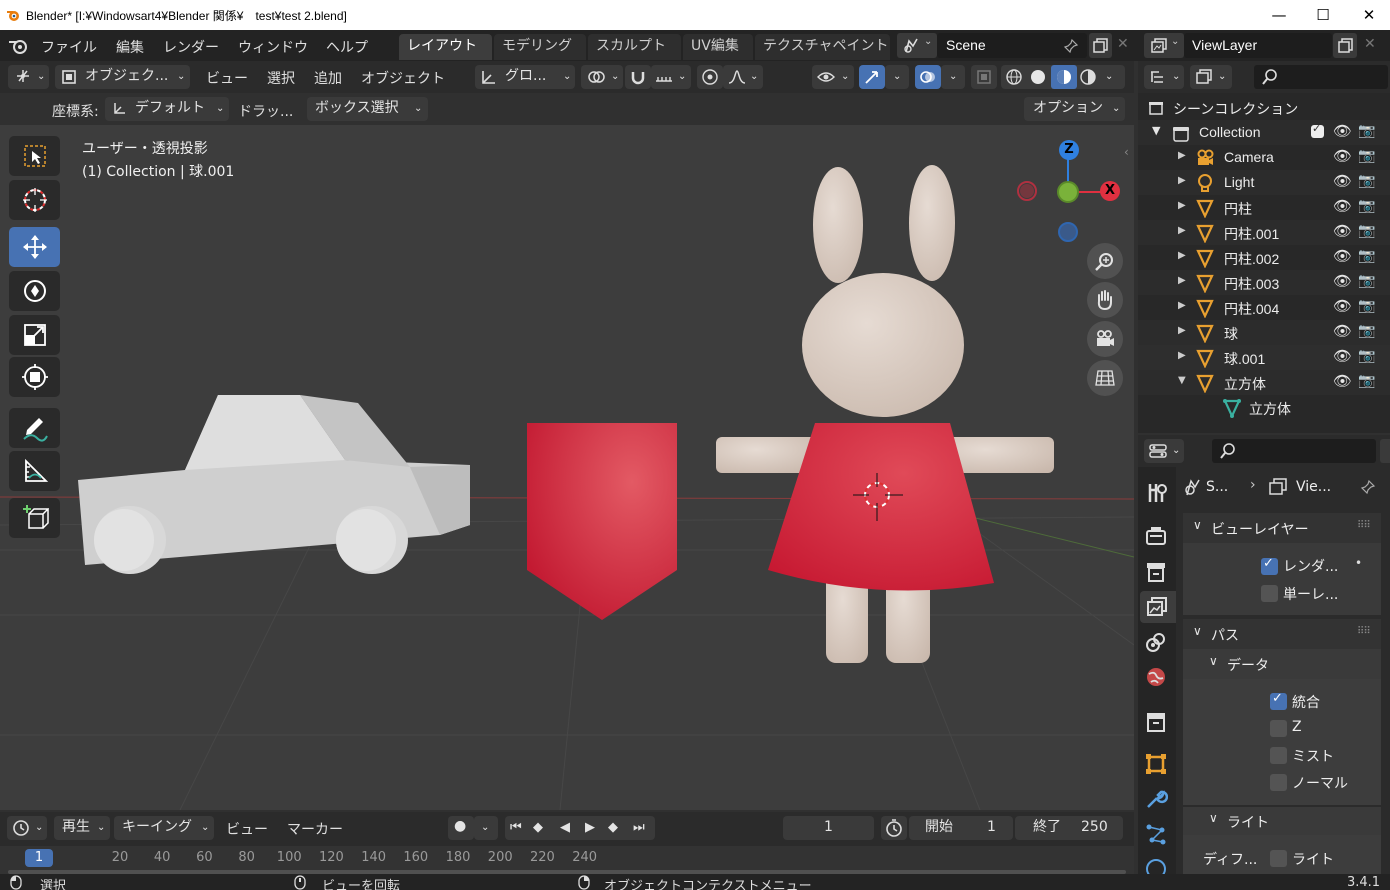  What do you see at coordinates (1345, 45) in the screenshot?
I see `new-viewlayer-button` at bounding box center [1345, 45].